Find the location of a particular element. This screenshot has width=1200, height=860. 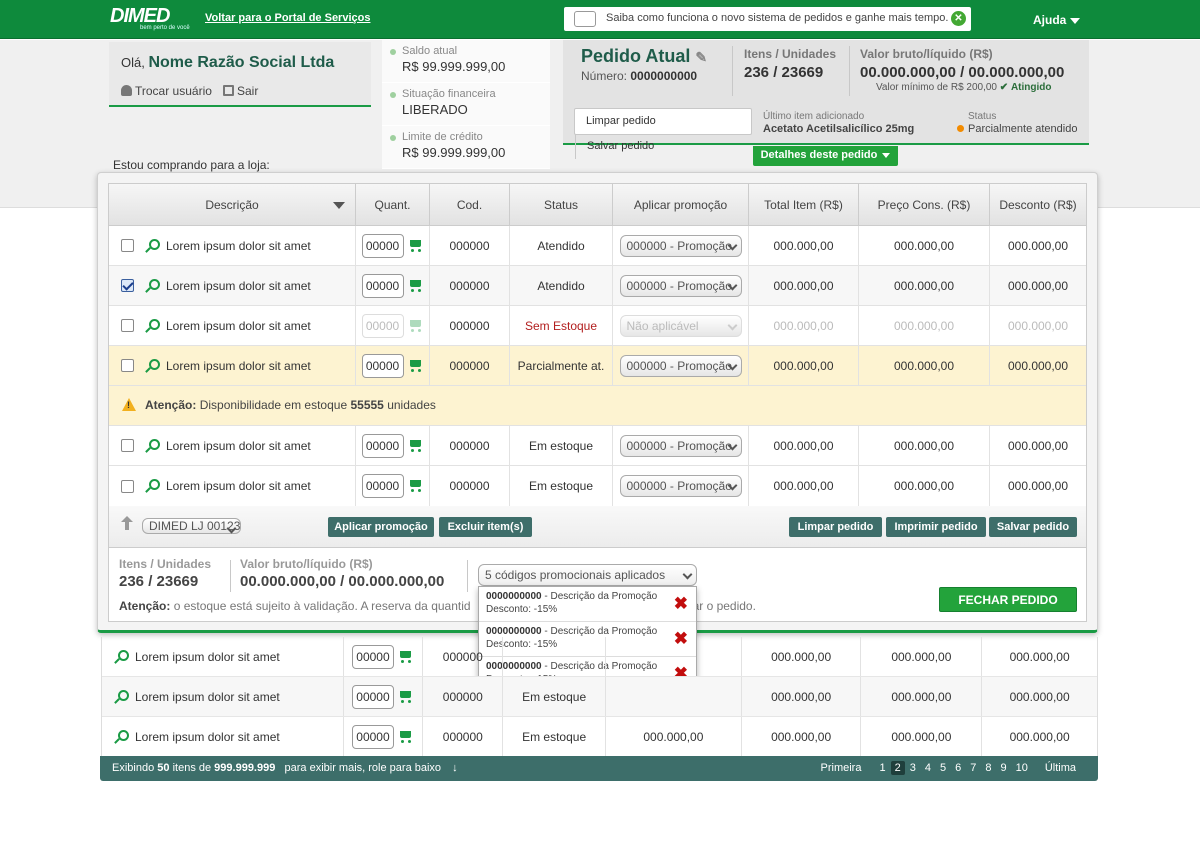

greeting-label: Olá, is located at coordinates (133, 62).